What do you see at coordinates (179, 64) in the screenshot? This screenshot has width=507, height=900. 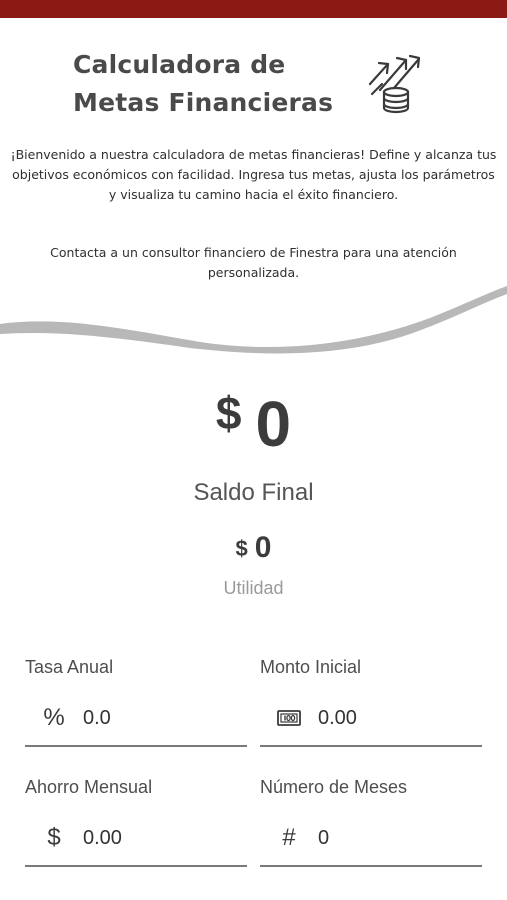 I see `title-line-1: Calculadora de` at bounding box center [179, 64].